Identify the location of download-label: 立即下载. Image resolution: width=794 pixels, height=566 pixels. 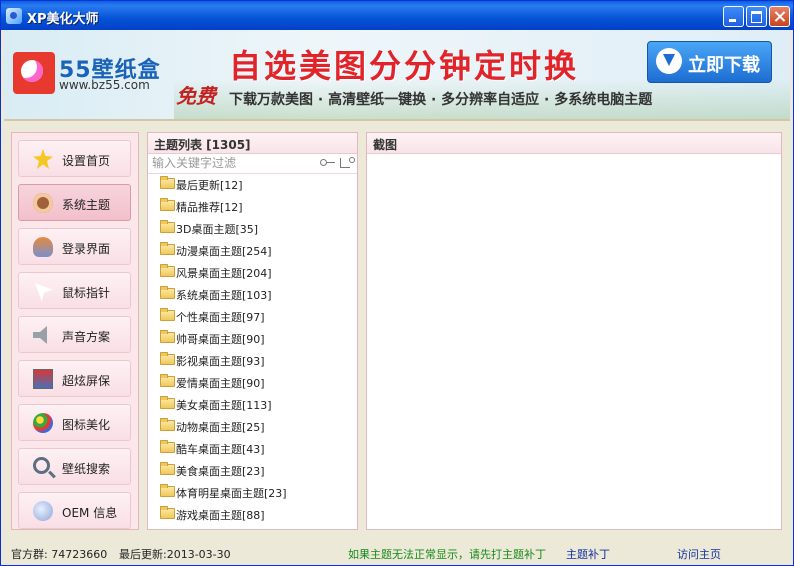
(724, 65).